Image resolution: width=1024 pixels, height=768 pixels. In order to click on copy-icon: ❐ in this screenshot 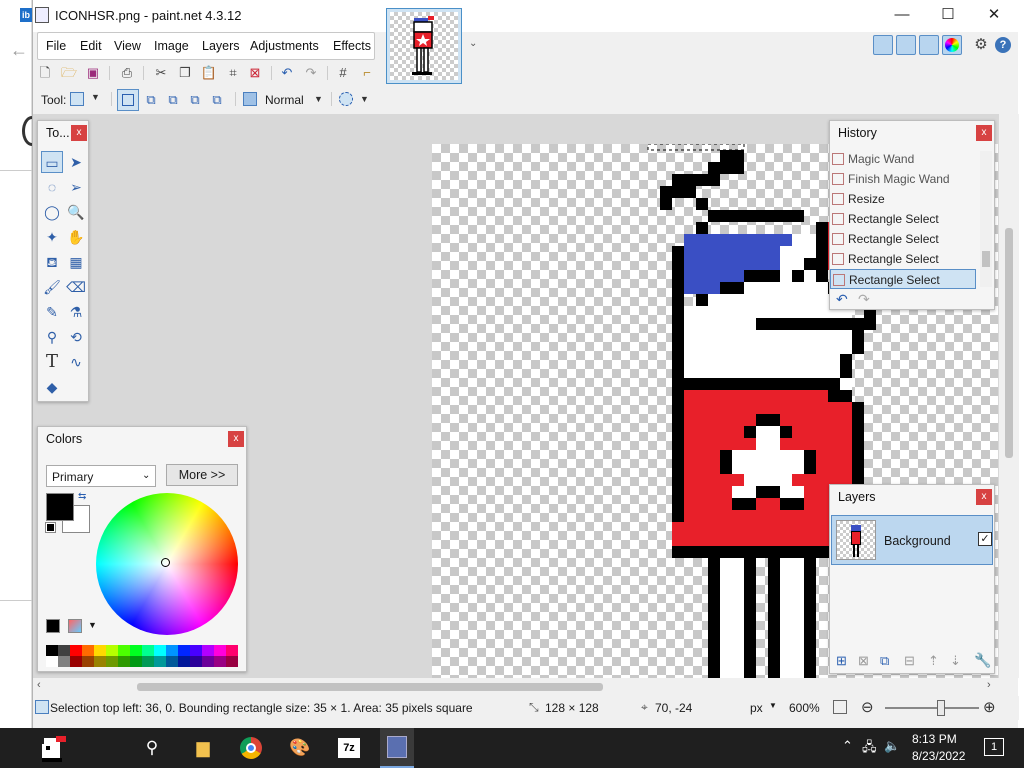, I will do `click(185, 73)`.